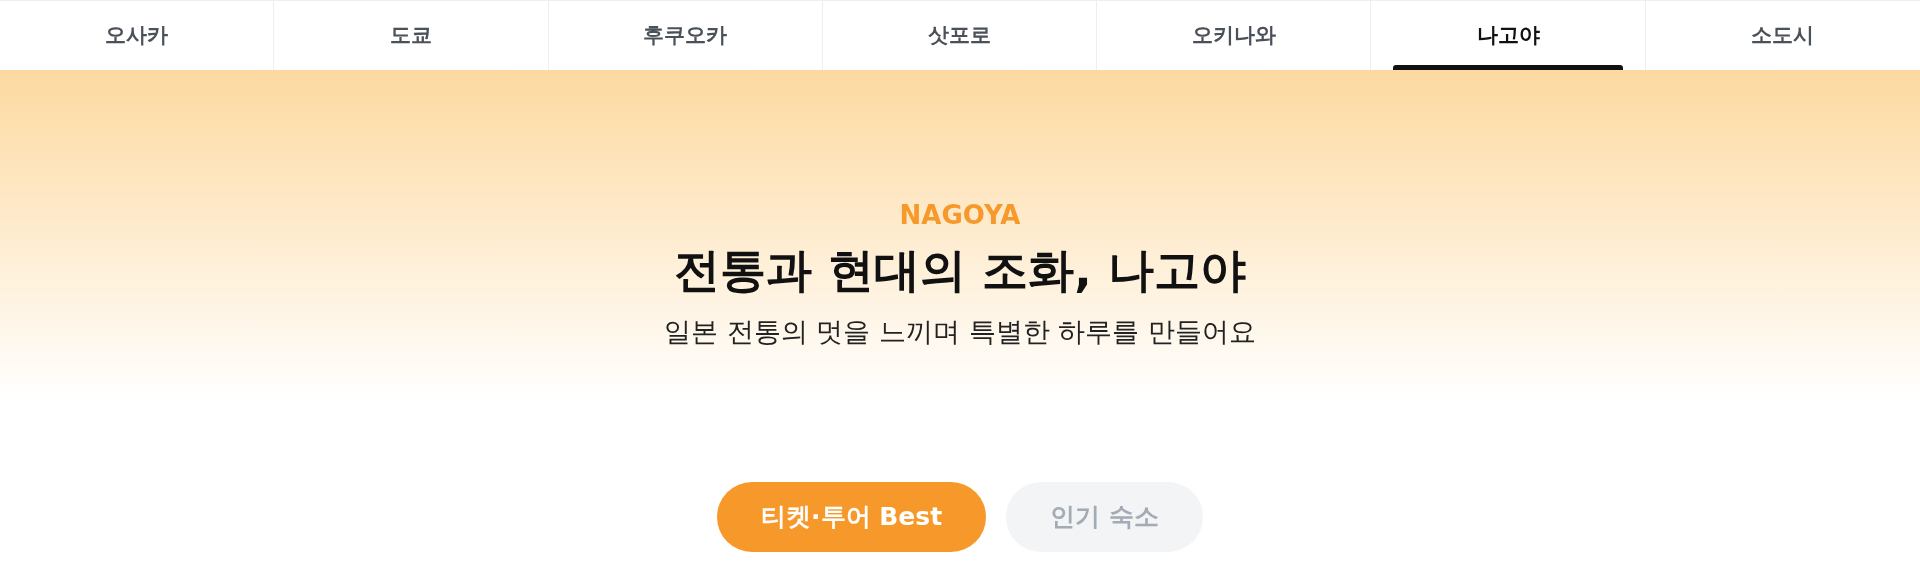 Image resolution: width=1920 pixels, height=567 pixels. I want to click on city-label: NAGOYA, so click(960, 216).